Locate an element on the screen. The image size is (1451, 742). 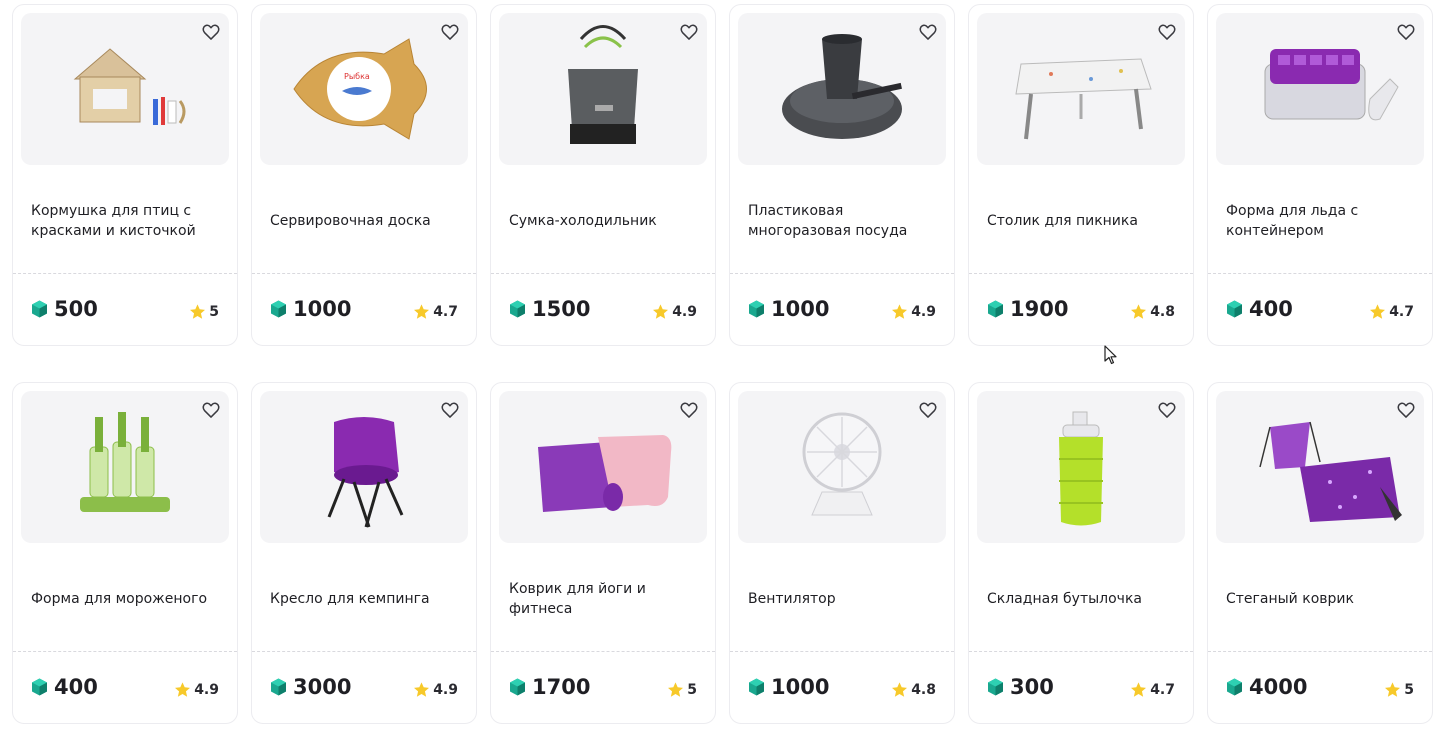
product-card: Кресло для кемпинга 3000 4.9 is located at coordinates (364, 553).